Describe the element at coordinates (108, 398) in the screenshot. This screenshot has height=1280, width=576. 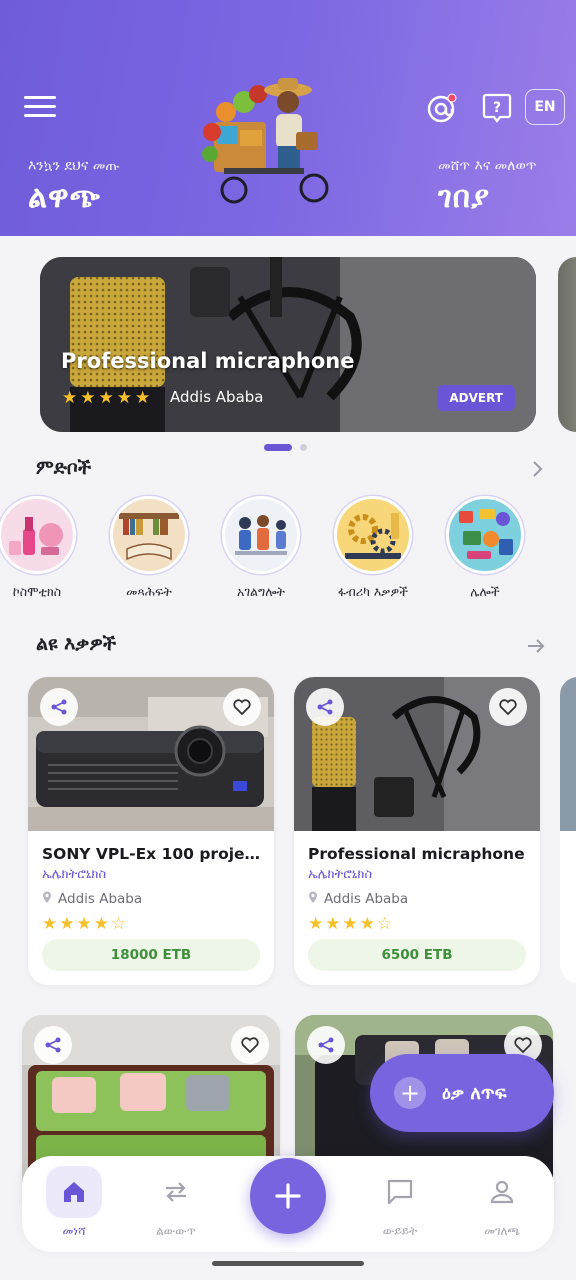
I see `banner-rating-stars: ★★★★★` at that location.